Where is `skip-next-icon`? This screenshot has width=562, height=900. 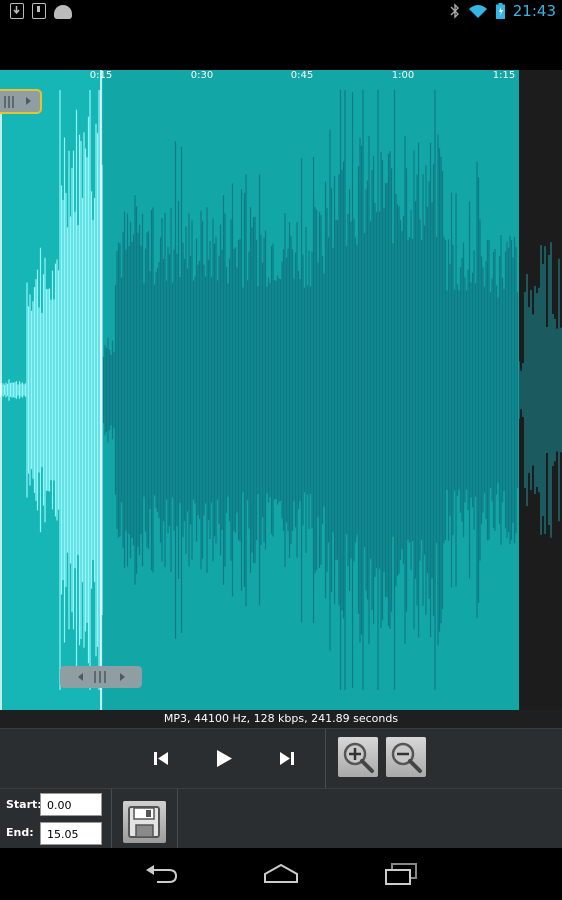
skip-next-icon is located at coordinates (287, 758).